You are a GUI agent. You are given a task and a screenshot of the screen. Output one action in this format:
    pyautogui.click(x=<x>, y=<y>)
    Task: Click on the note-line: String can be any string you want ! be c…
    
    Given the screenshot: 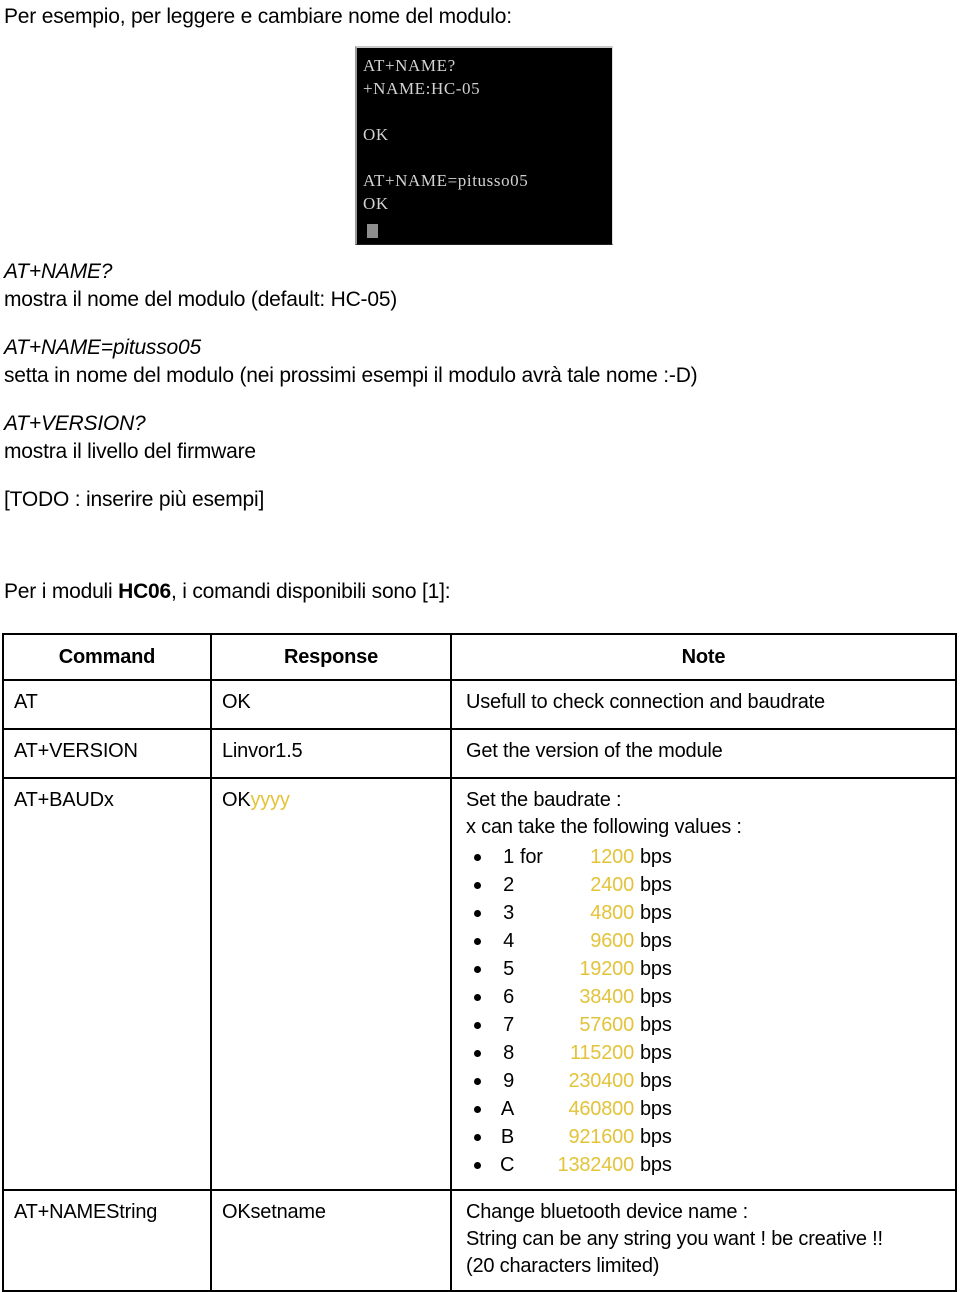 What is the action you would take?
    pyautogui.click(x=674, y=1239)
    